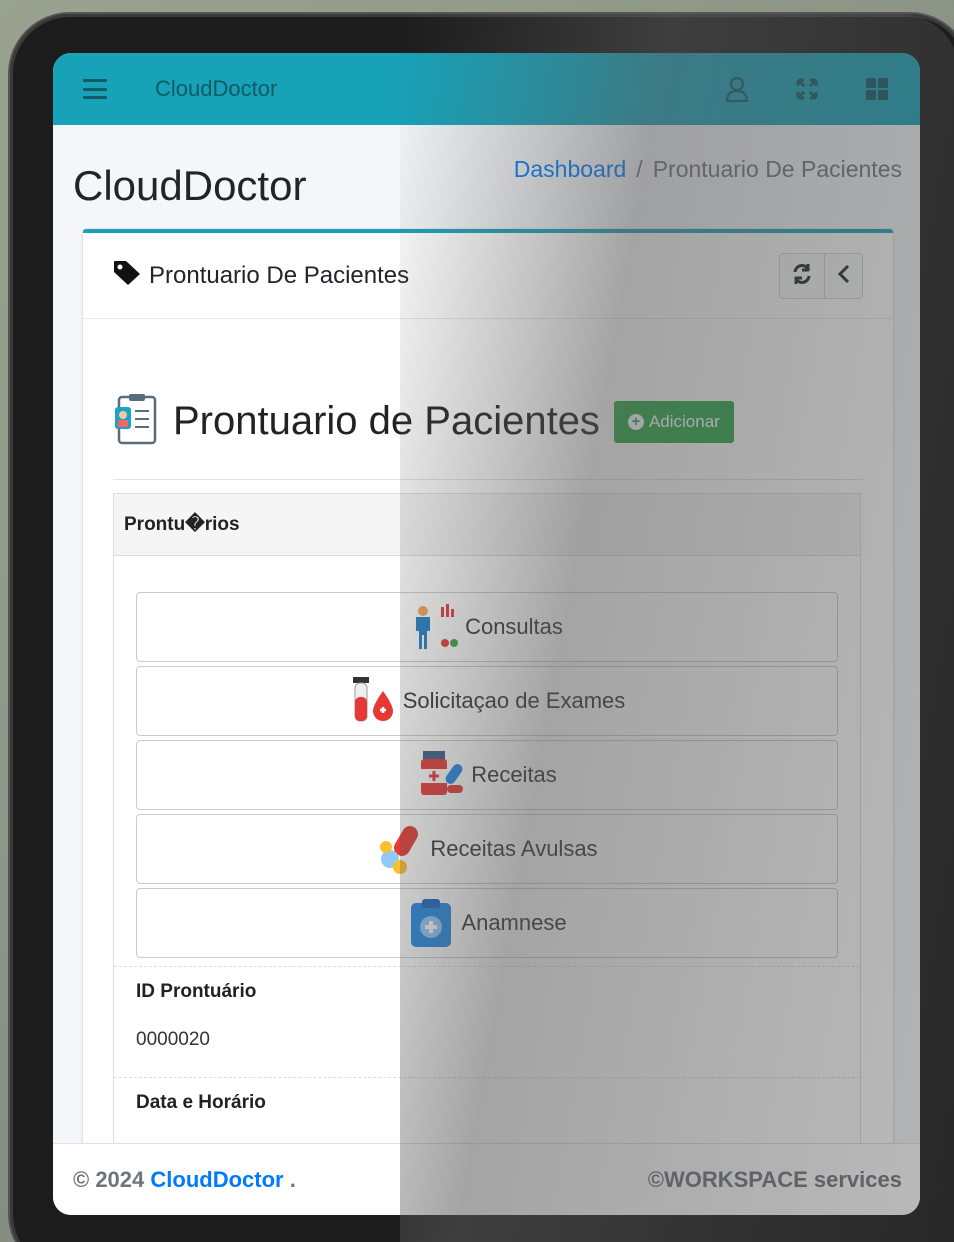  What do you see at coordinates (127, 275) in the screenshot?
I see `tag-icon` at bounding box center [127, 275].